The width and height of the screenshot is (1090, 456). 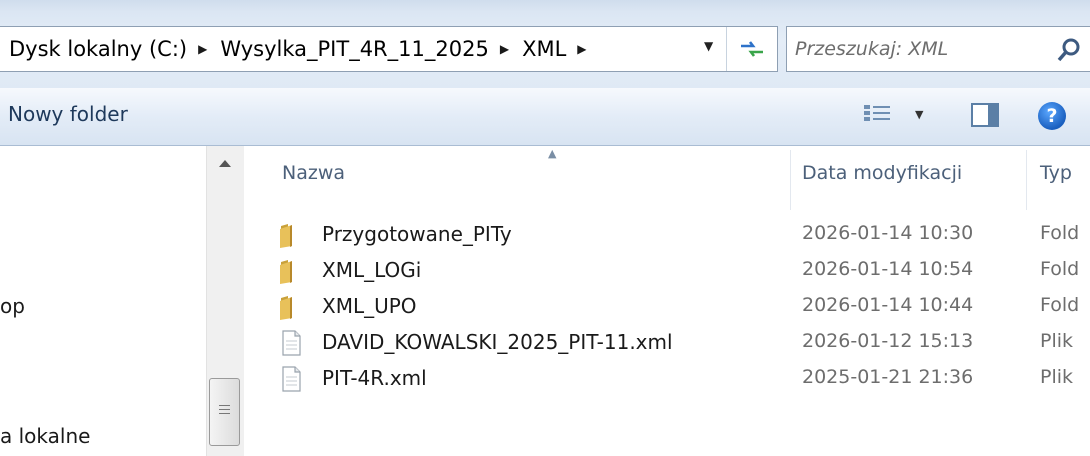 I want to click on new-folder-button: Nowy folder, so click(x=68, y=114).